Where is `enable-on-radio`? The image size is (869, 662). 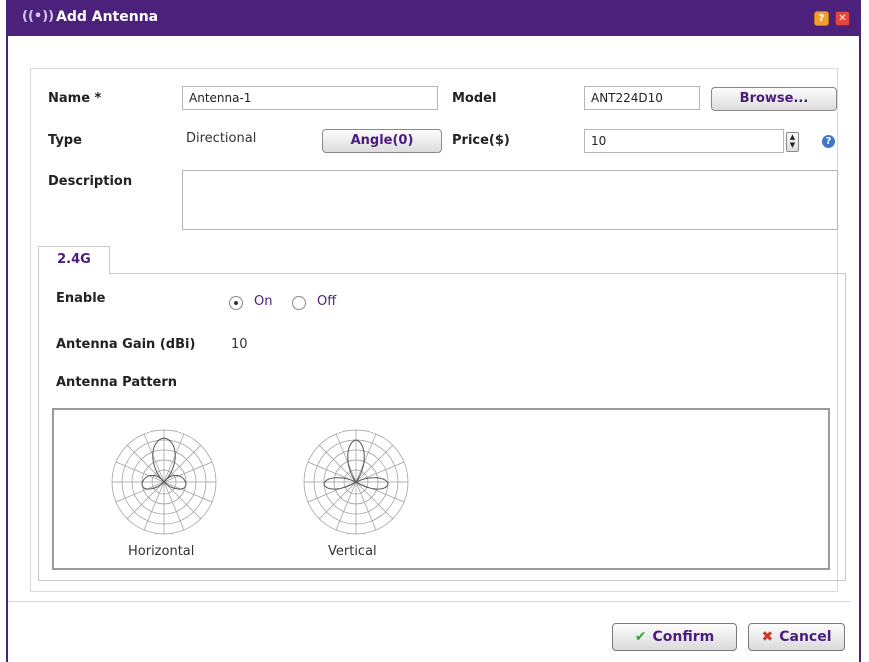 enable-on-radio is located at coordinates (236, 303).